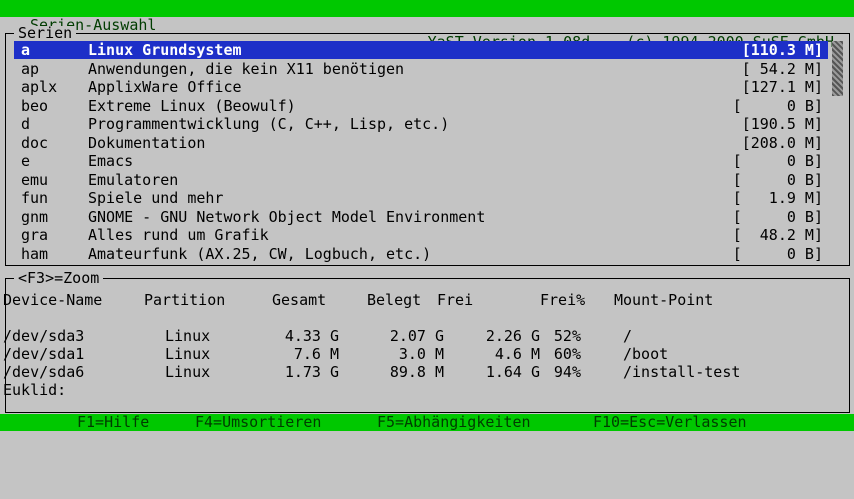 This screenshot has width=854, height=499. Describe the element at coordinates (185, 300) in the screenshot. I see `header-partition: Partition` at that location.